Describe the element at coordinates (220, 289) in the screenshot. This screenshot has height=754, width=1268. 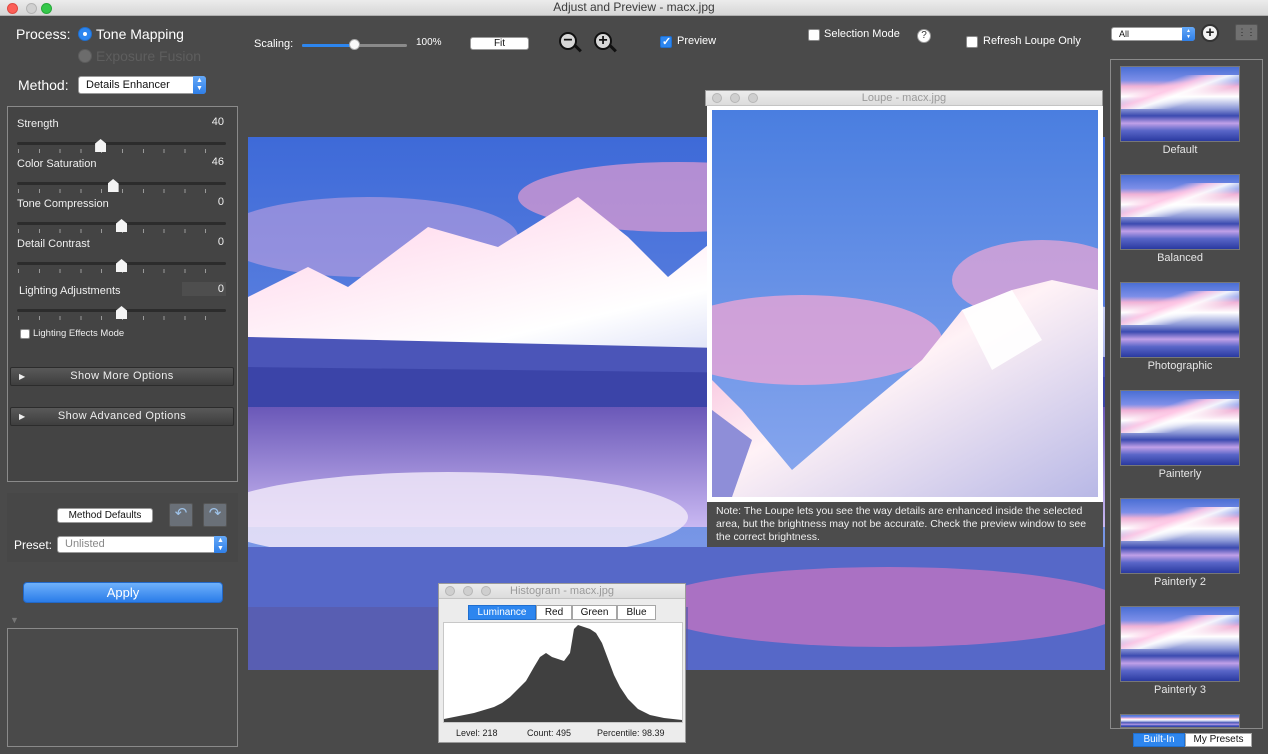
I see `lighting-adjustments-value: 0` at that location.